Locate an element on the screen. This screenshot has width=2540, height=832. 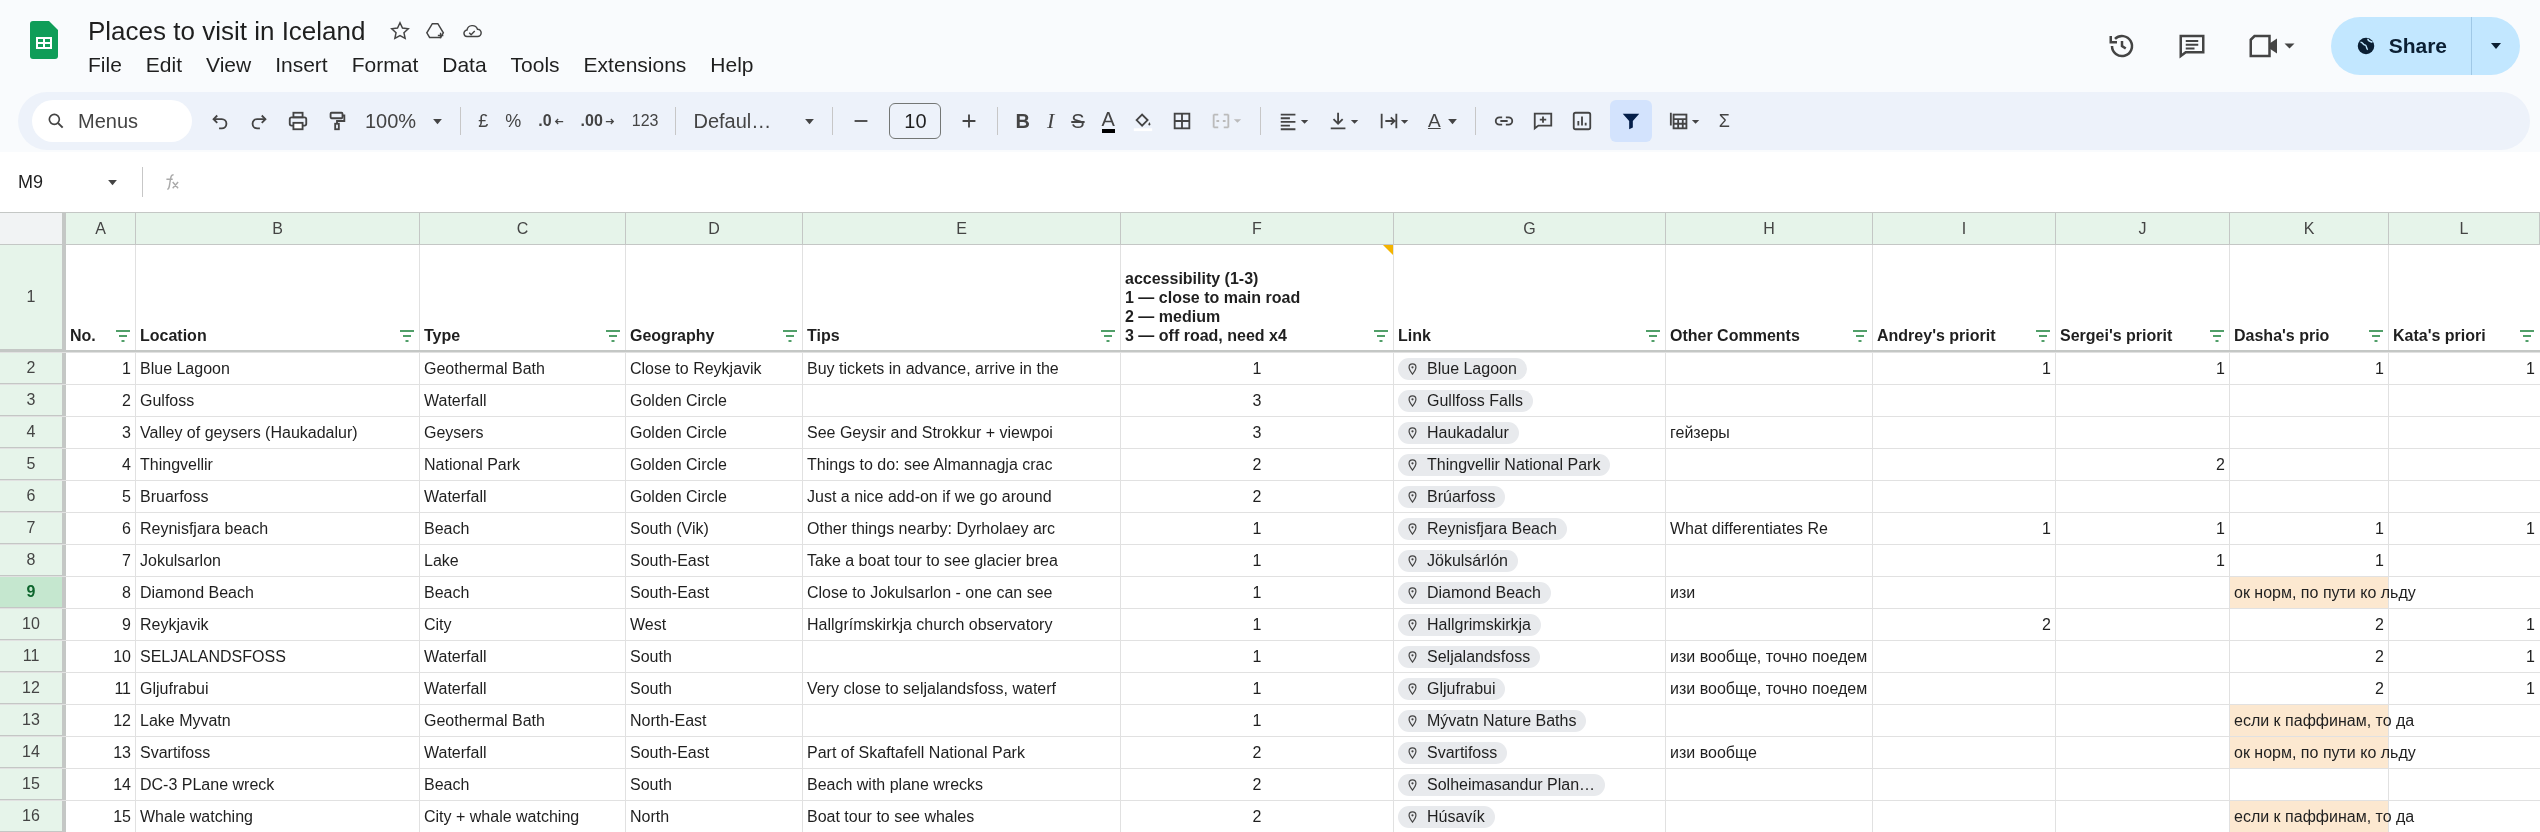
column-header: A is located at coordinates (101, 229).